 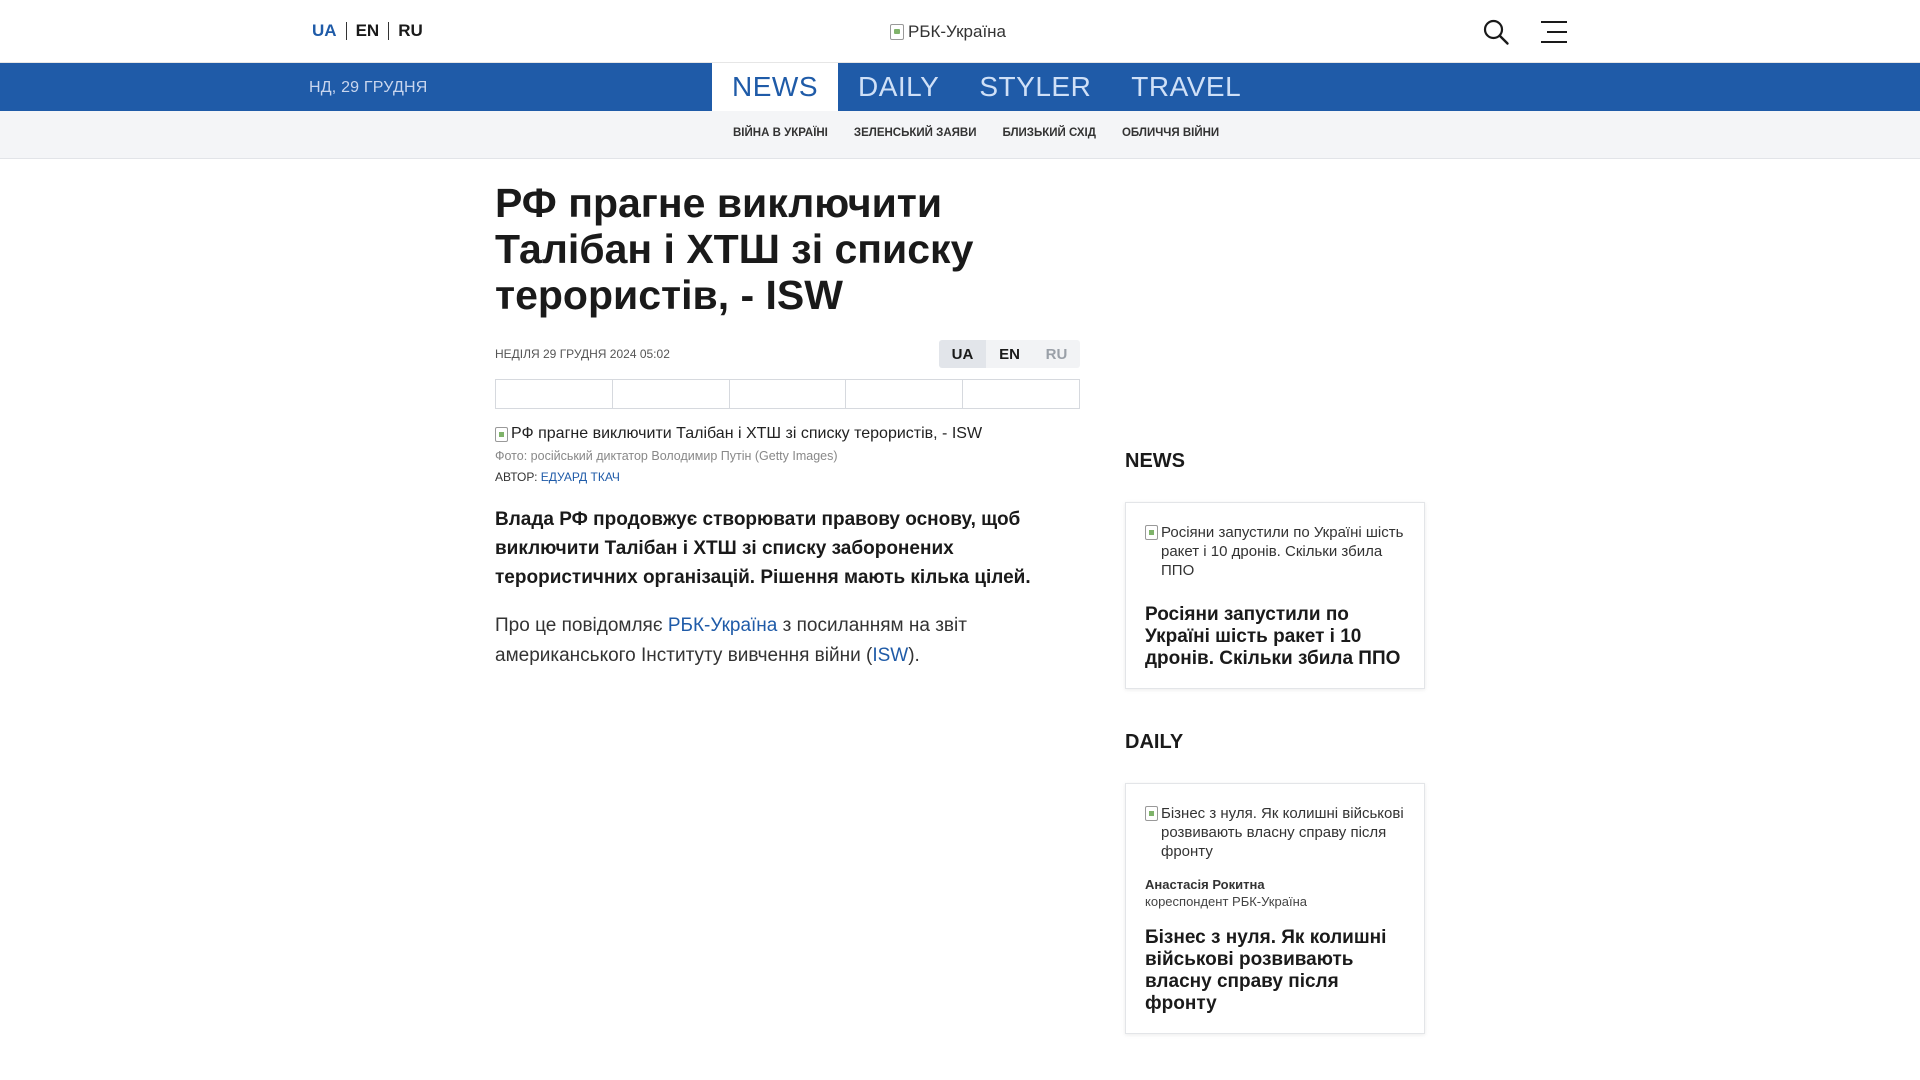 I want to click on body-text-3: )., so click(x=914, y=655).